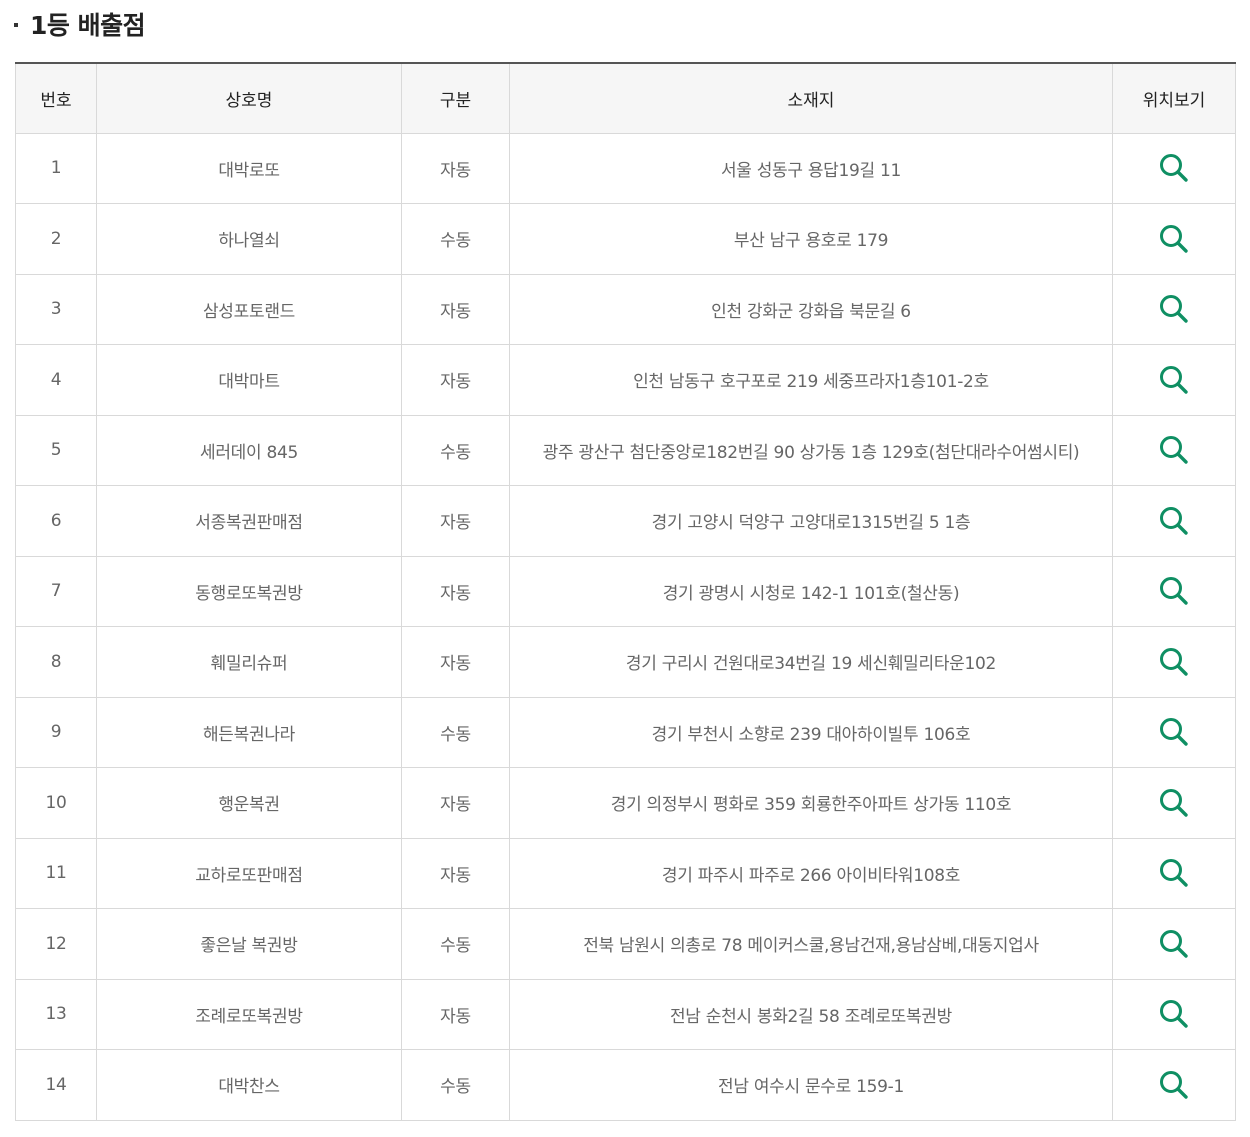  Describe the element at coordinates (56, 1085) in the screenshot. I see `cell-no: 14` at that location.